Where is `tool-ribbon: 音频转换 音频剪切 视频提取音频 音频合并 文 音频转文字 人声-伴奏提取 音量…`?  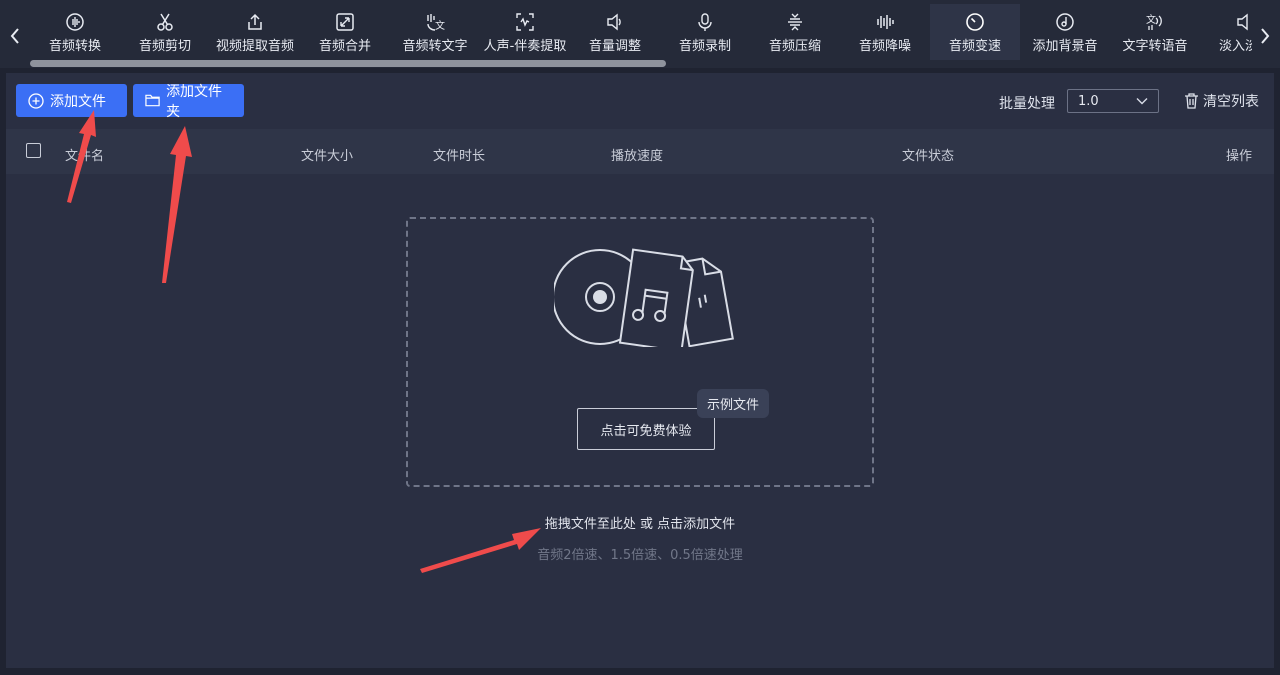 tool-ribbon: 音频转换 音频剪切 视频提取音频 音频合并 文 音频转文字 人声-伴奏提取 音量… is located at coordinates (640, 34).